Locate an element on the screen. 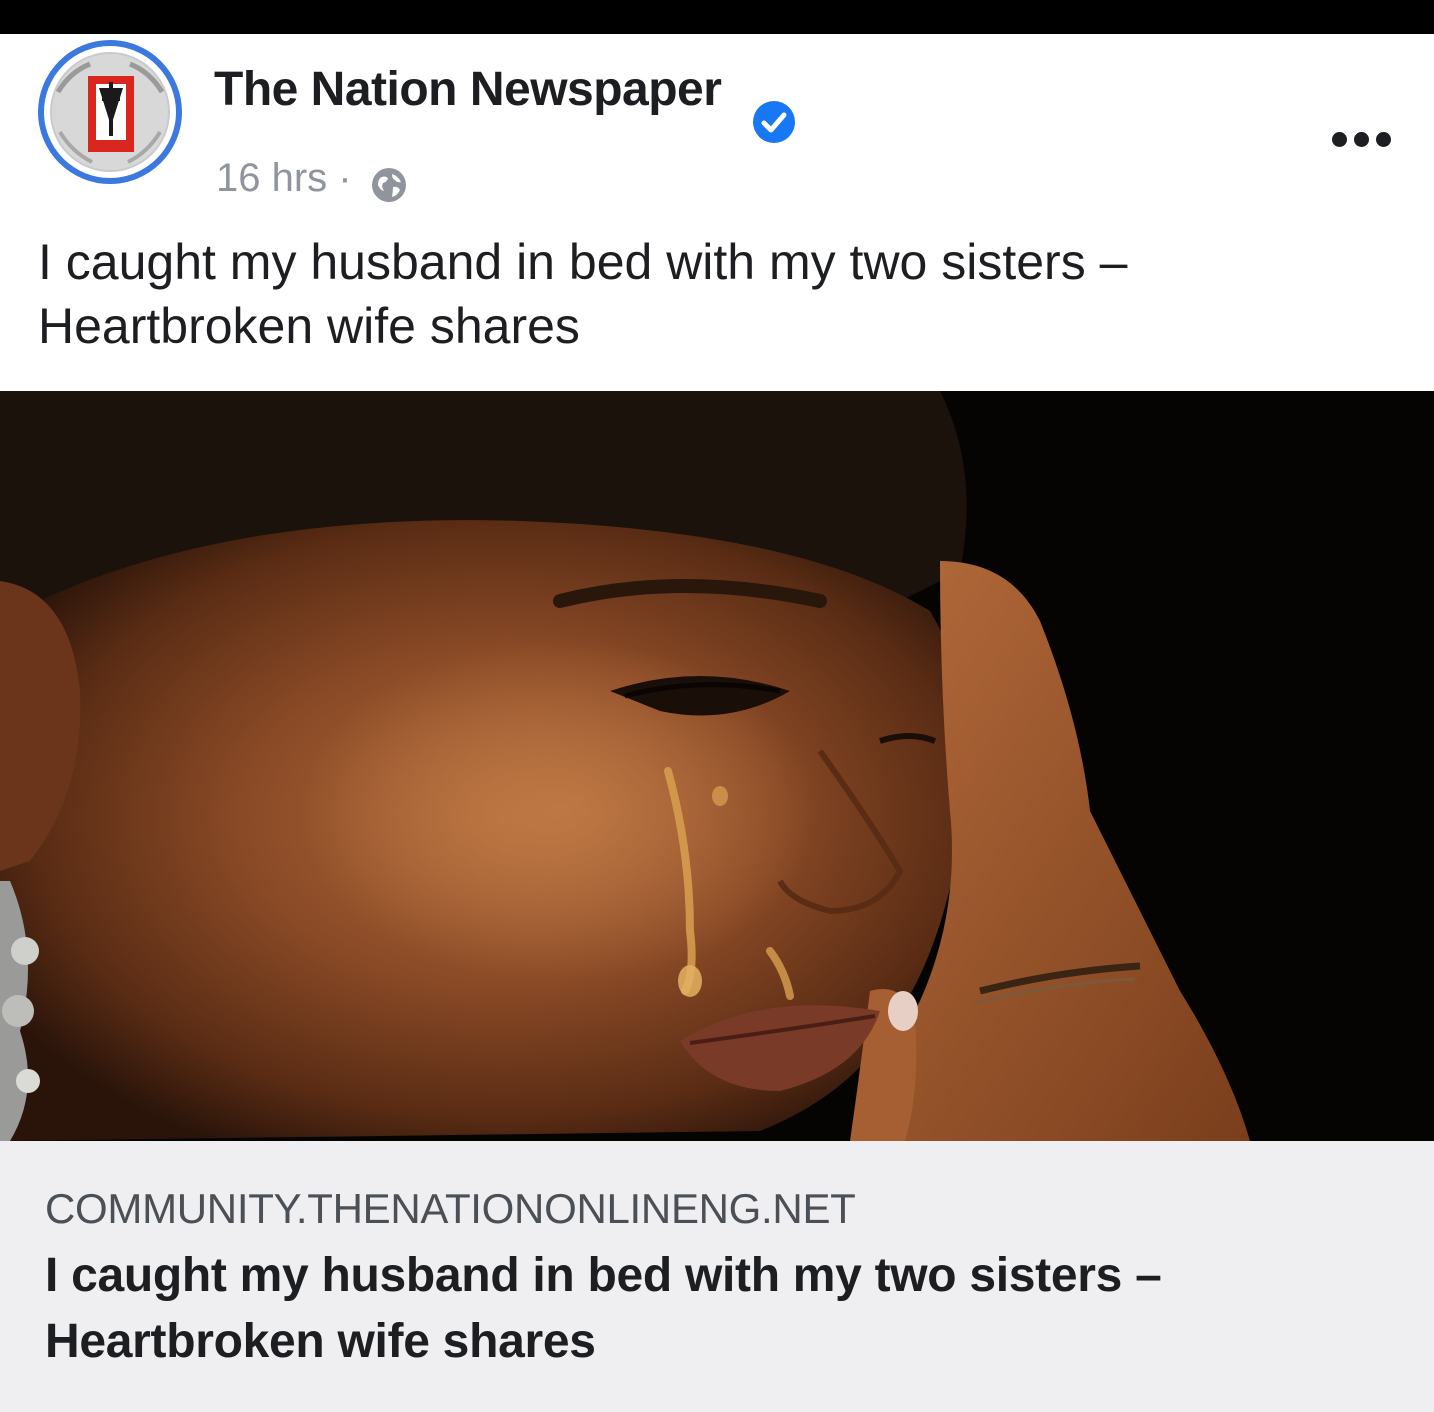  page-avatar is located at coordinates (110, 112).